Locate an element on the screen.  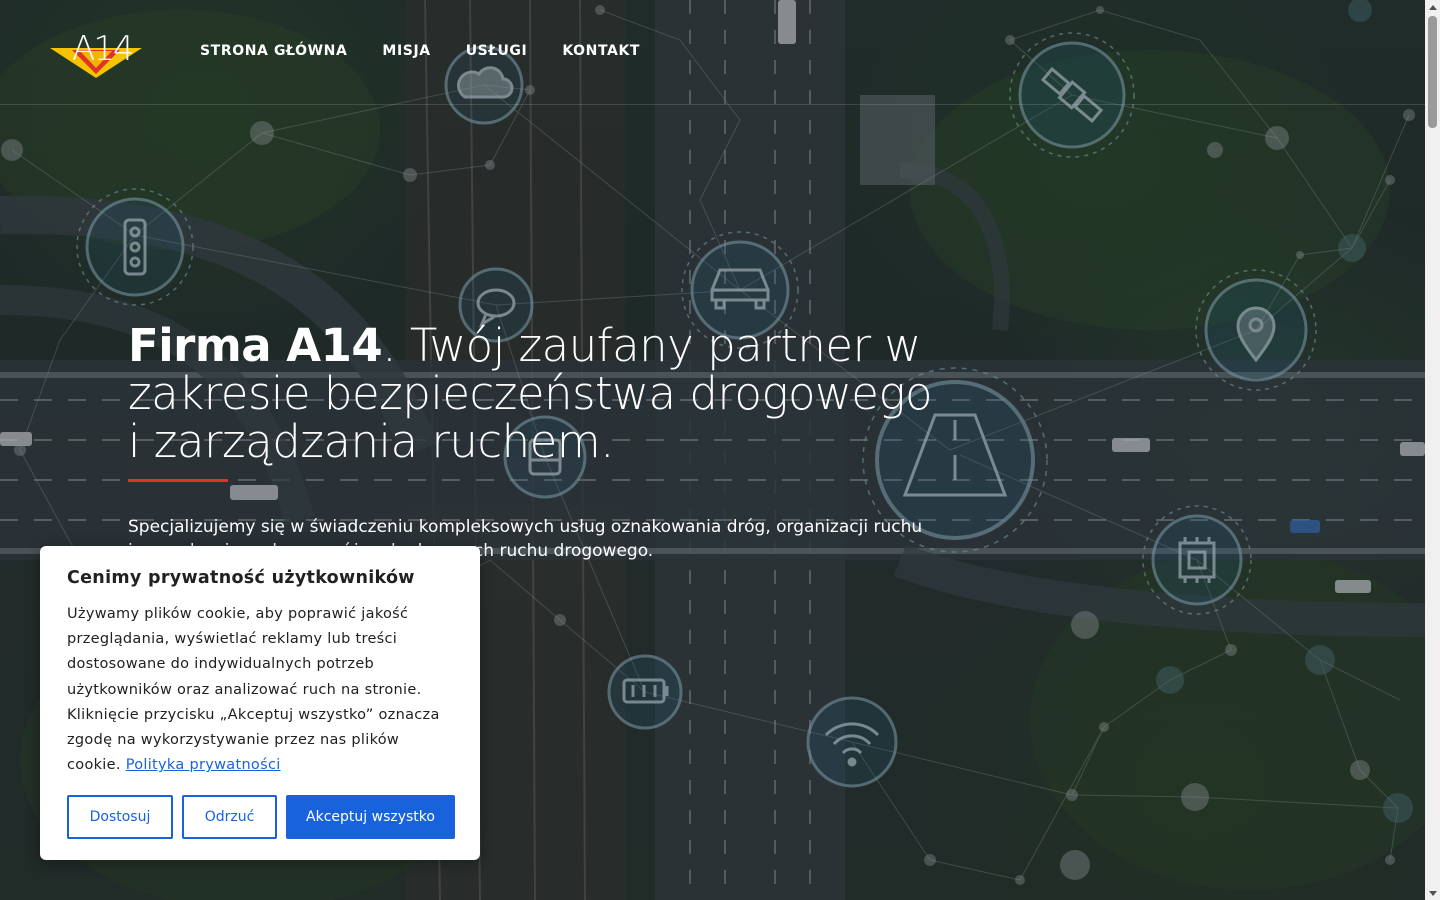
nav-link-kontakt: KONTAKT is located at coordinates (601, 51).